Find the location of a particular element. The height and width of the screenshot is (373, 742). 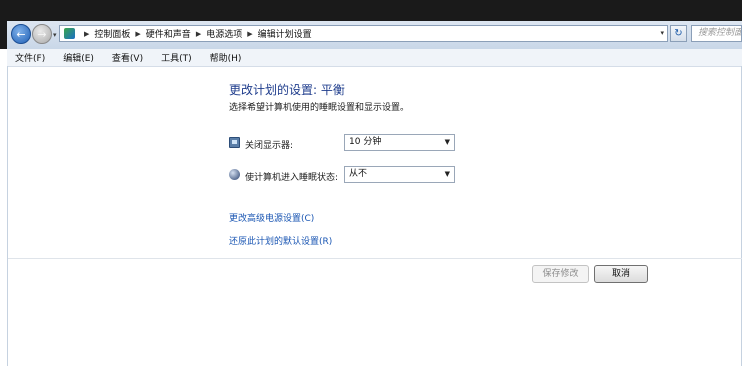

back-arrow-icon: ← is located at coordinates (21, 34).